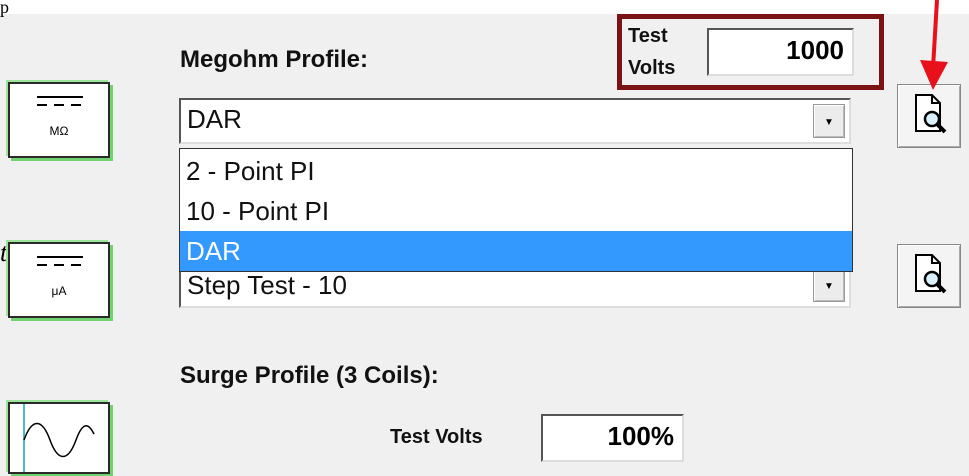  I want to click on microamp-meter-button: μA, so click(59, 280).